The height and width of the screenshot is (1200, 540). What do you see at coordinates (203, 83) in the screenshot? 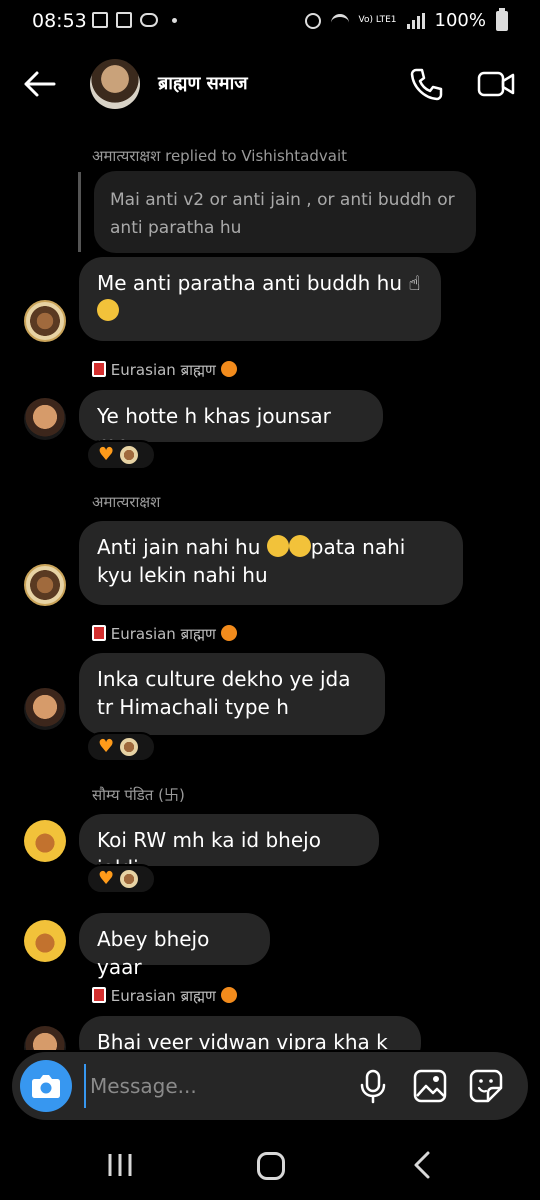
I see `group-title: ब्राह्मण समाज` at bounding box center [203, 83].